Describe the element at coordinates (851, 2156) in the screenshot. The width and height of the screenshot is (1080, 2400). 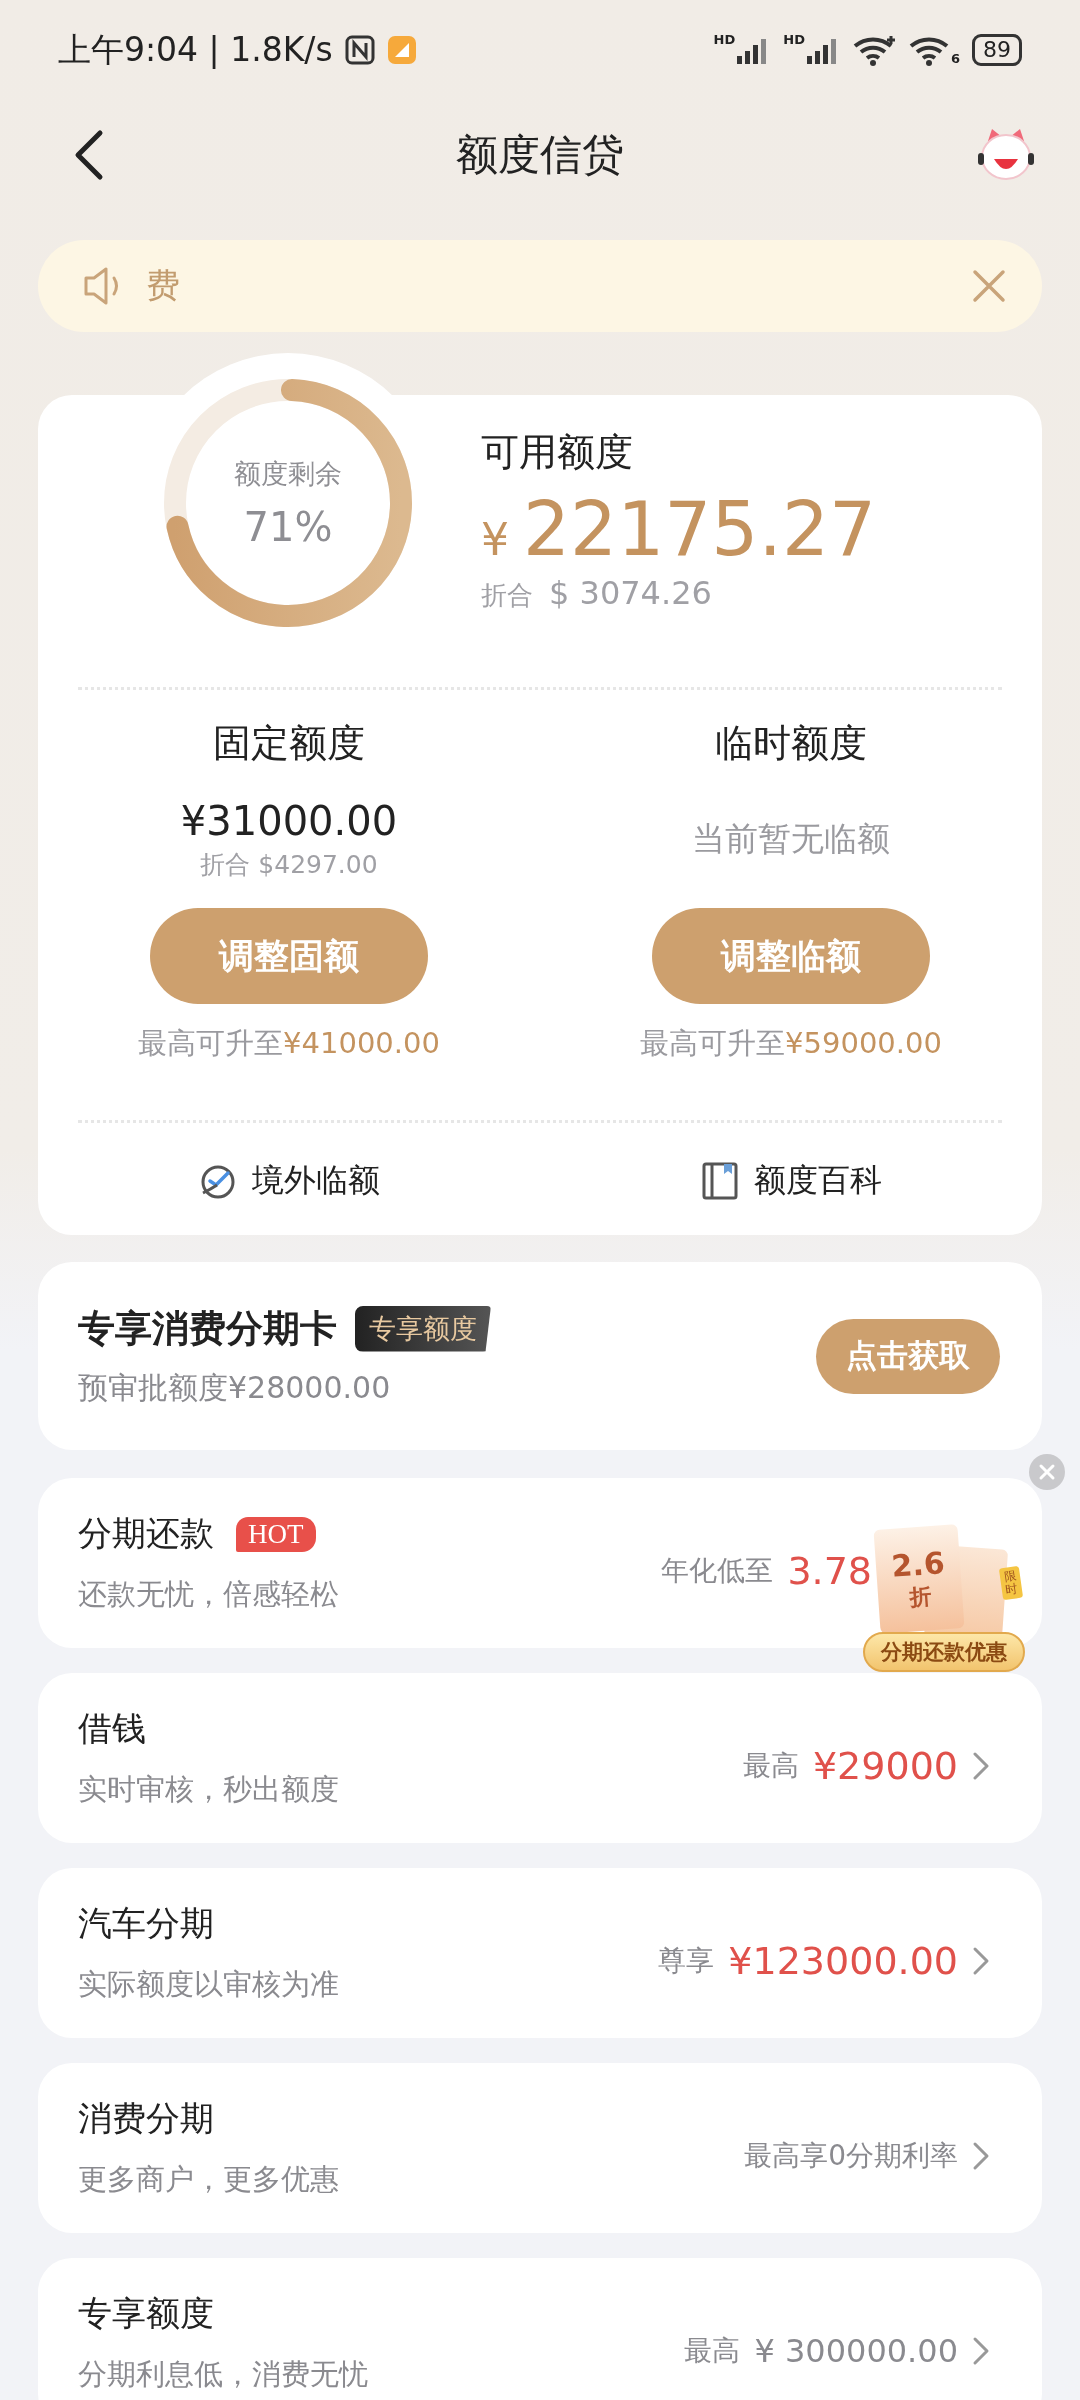
I see `product-offer-label: 最高享0分期利率` at that location.